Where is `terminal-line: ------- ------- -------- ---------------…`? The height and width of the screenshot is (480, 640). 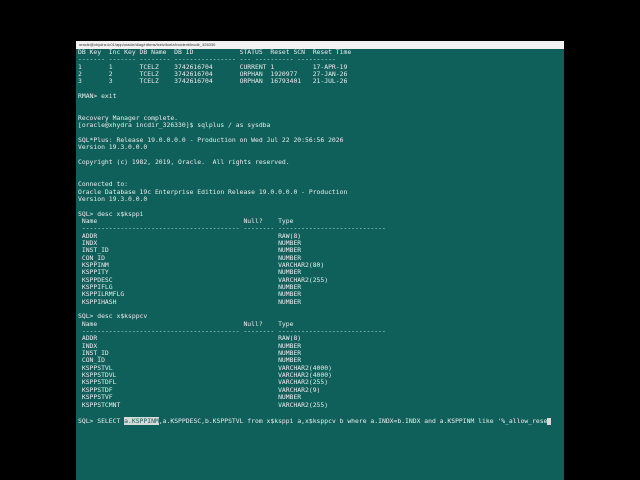
terminal-line: ------- ------- -------- ---------------… is located at coordinates (207, 60).